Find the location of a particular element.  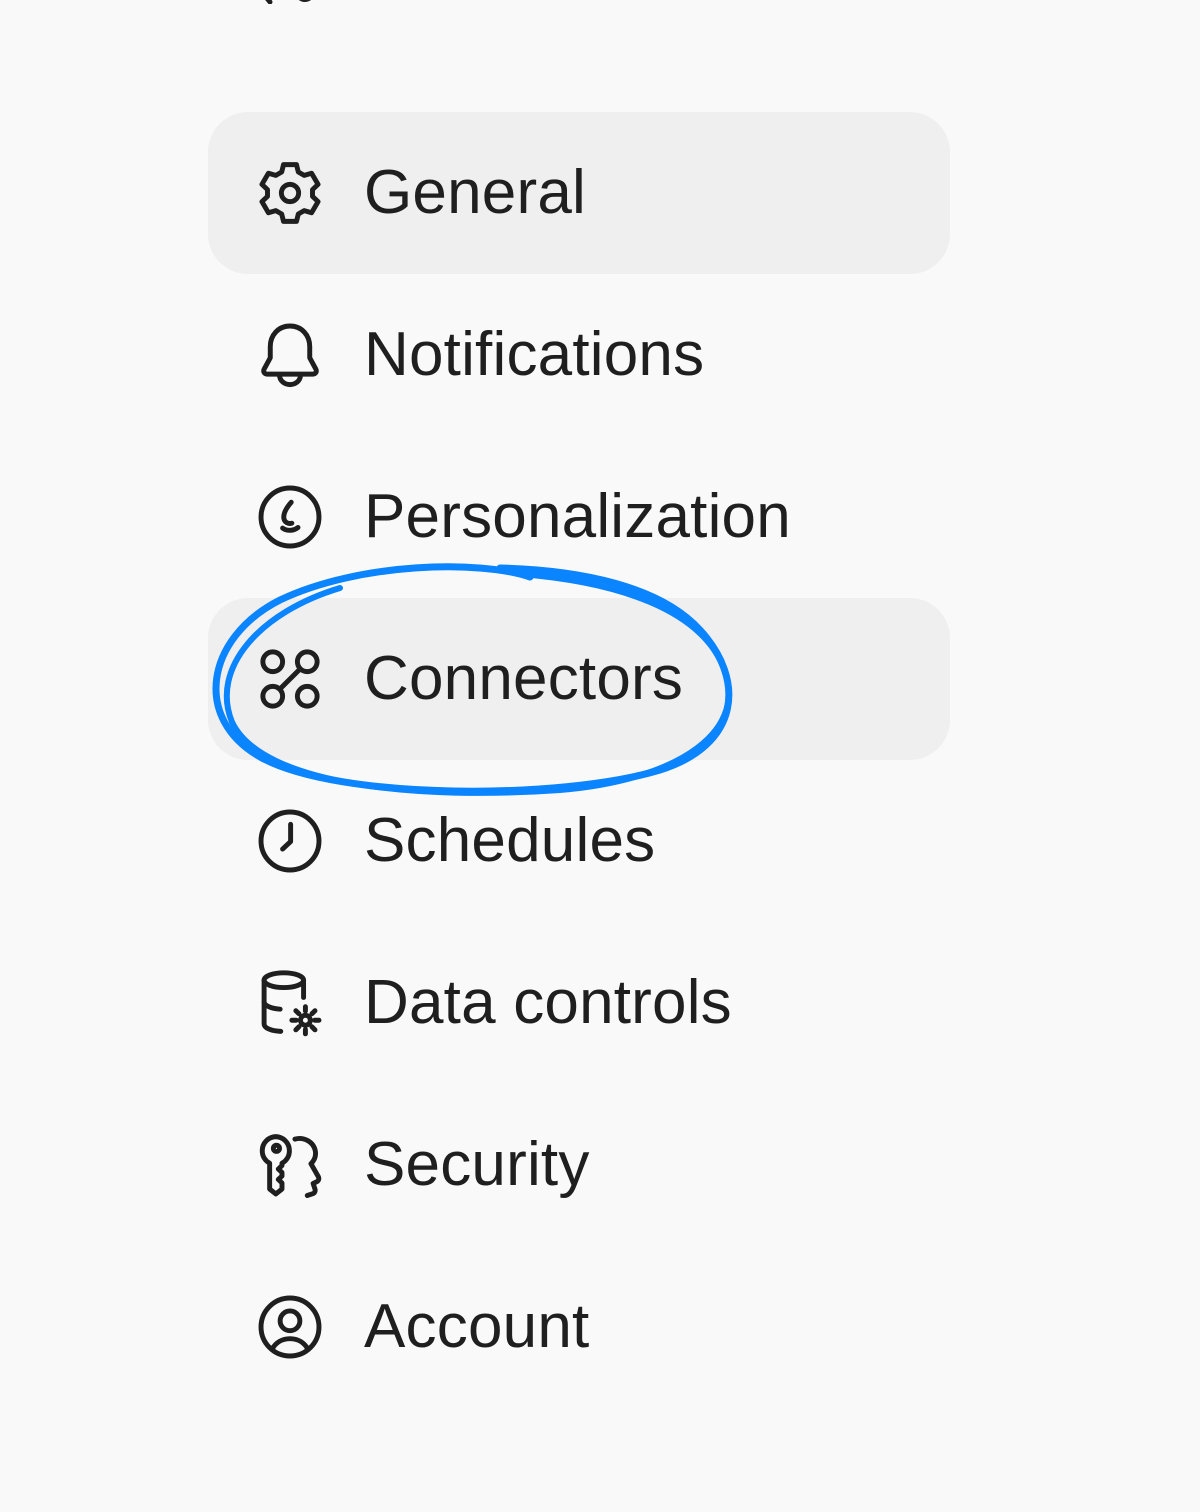

sidebar-item-data-controls: Data controls is located at coordinates (579, 1003).